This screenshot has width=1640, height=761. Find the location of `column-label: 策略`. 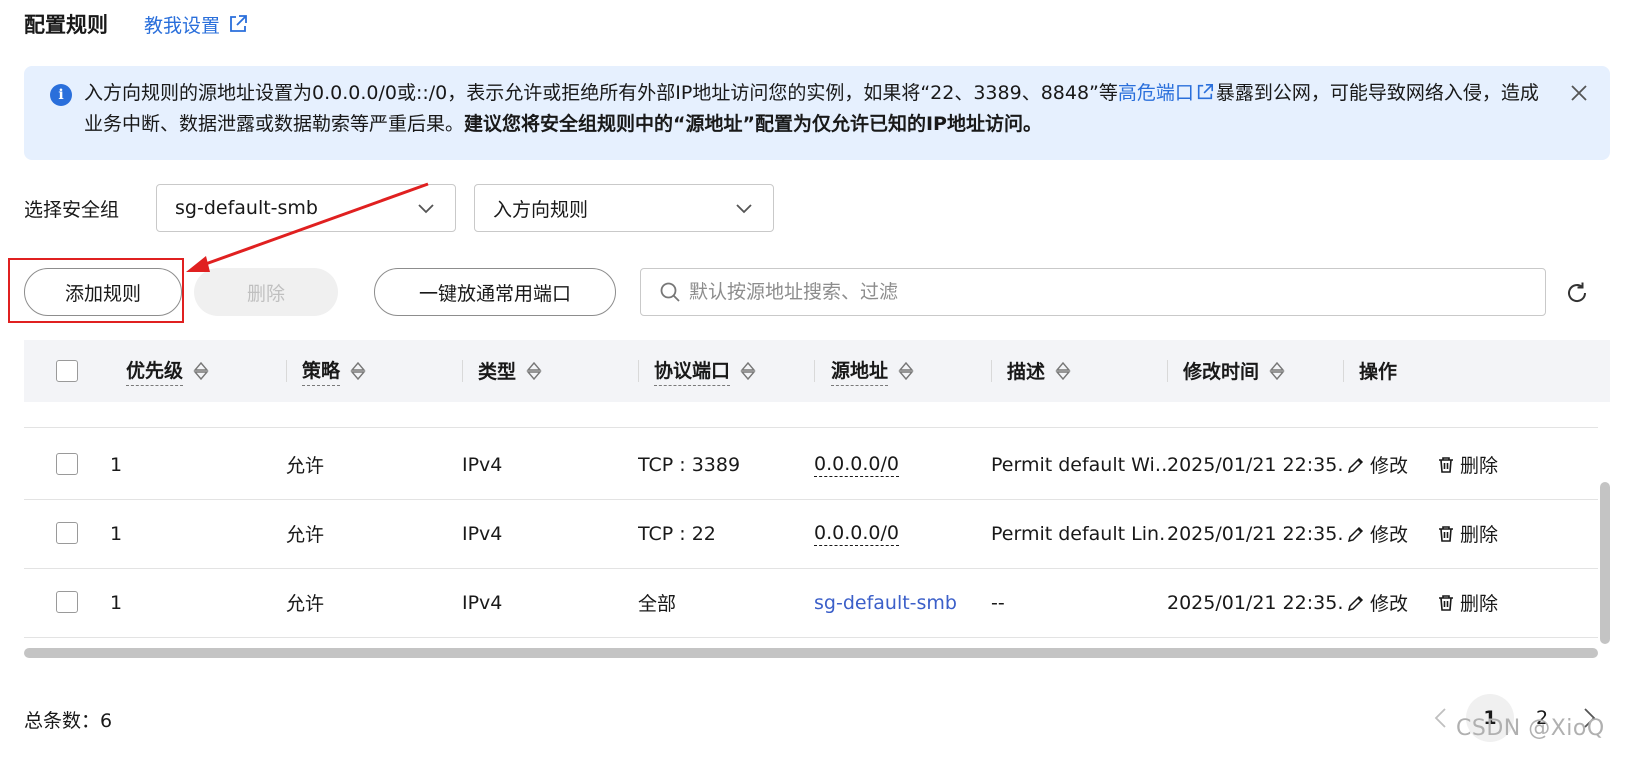

column-label: 策略 is located at coordinates (321, 371).